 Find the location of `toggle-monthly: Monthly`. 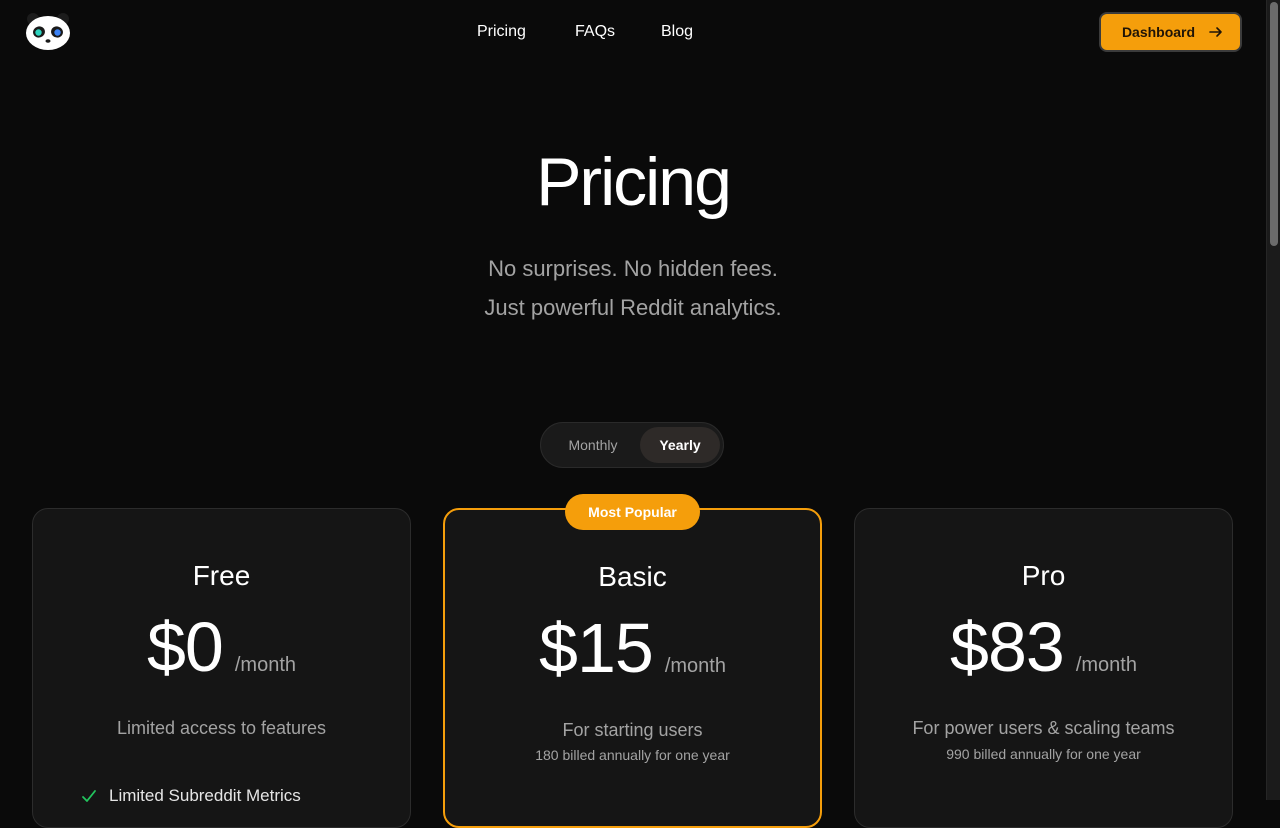

toggle-monthly: Monthly is located at coordinates (593, 445).